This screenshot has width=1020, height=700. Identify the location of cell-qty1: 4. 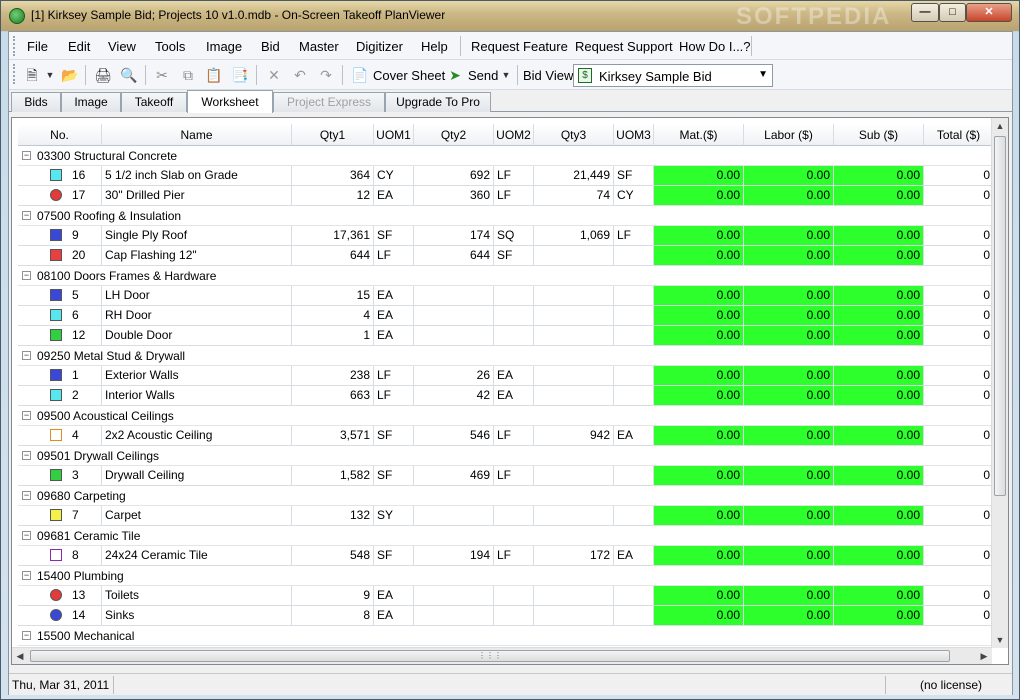
(333, 316).